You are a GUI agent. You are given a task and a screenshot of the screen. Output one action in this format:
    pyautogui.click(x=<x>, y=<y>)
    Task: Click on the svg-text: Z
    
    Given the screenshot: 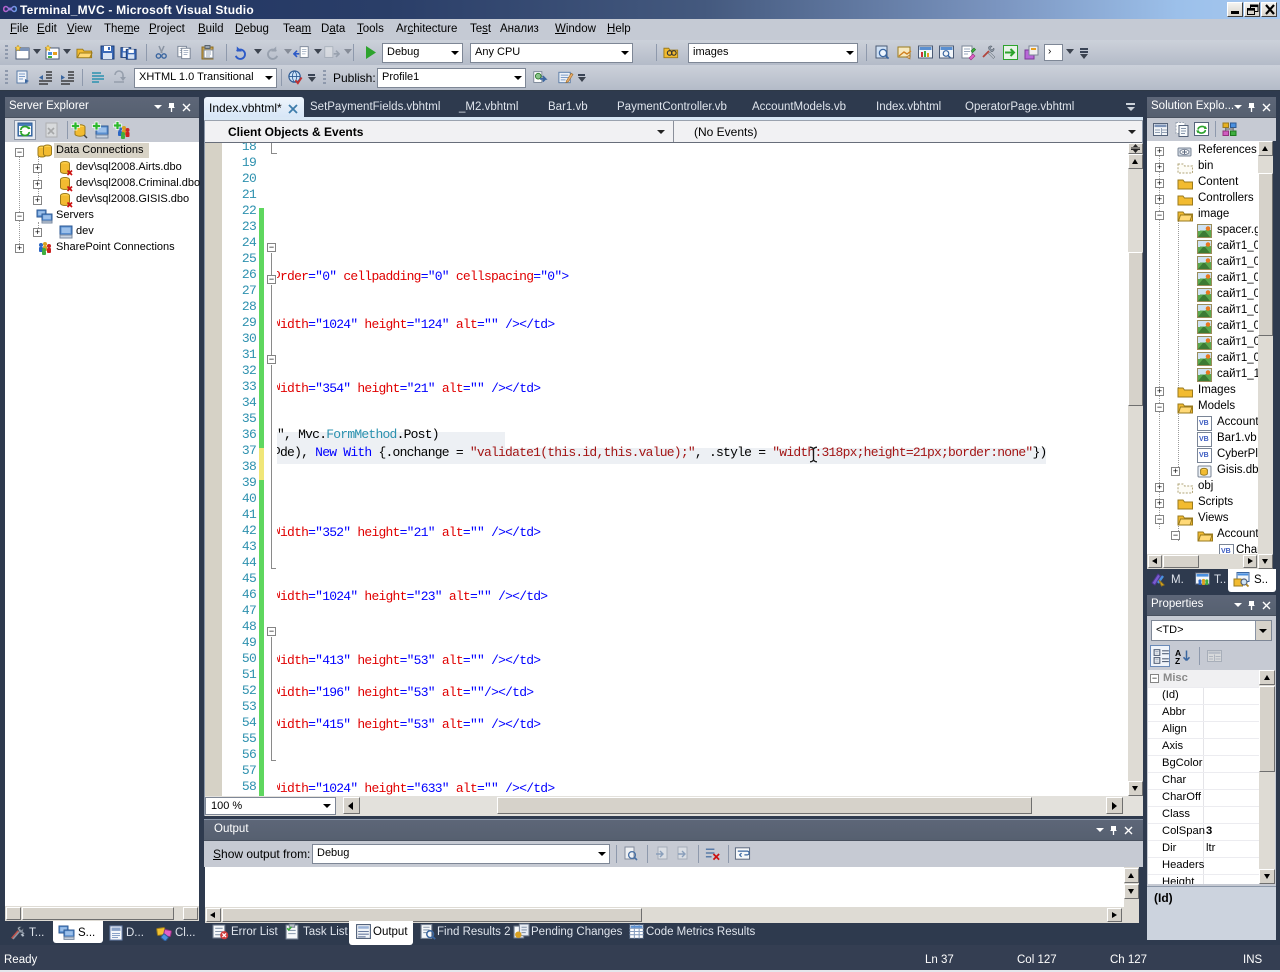 What is the action you would take?
    pyautogui.click(x=1177, y=660)
    